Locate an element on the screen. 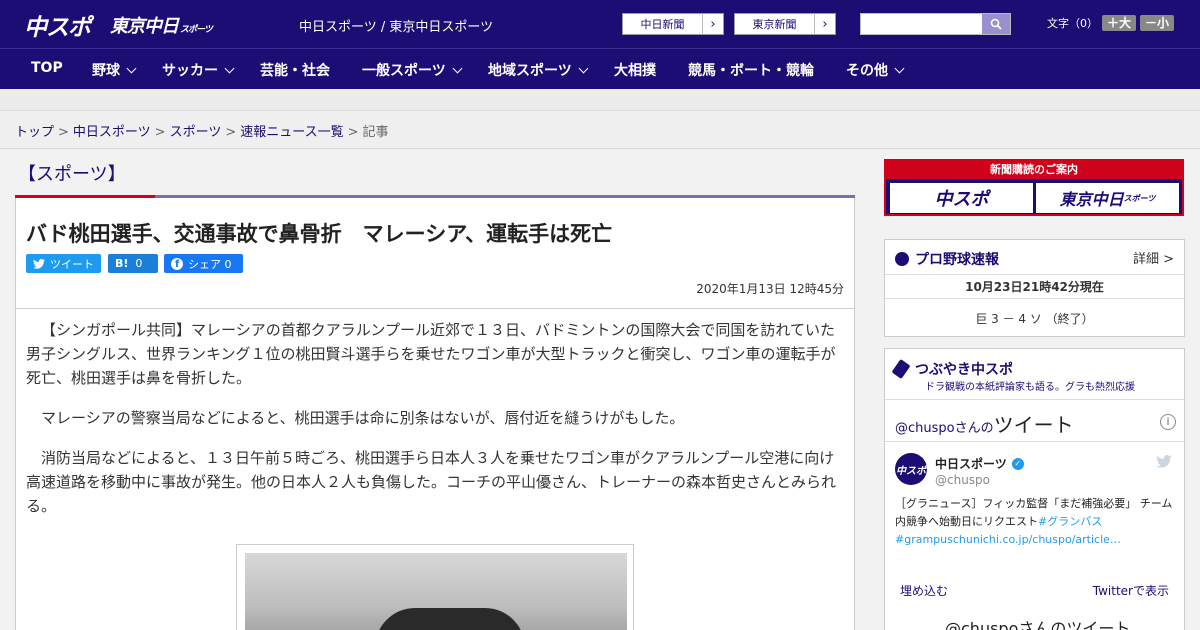 This screenshot has width=1200, height=630. nav-item-other: その他 is located at coordinates (875, 70).